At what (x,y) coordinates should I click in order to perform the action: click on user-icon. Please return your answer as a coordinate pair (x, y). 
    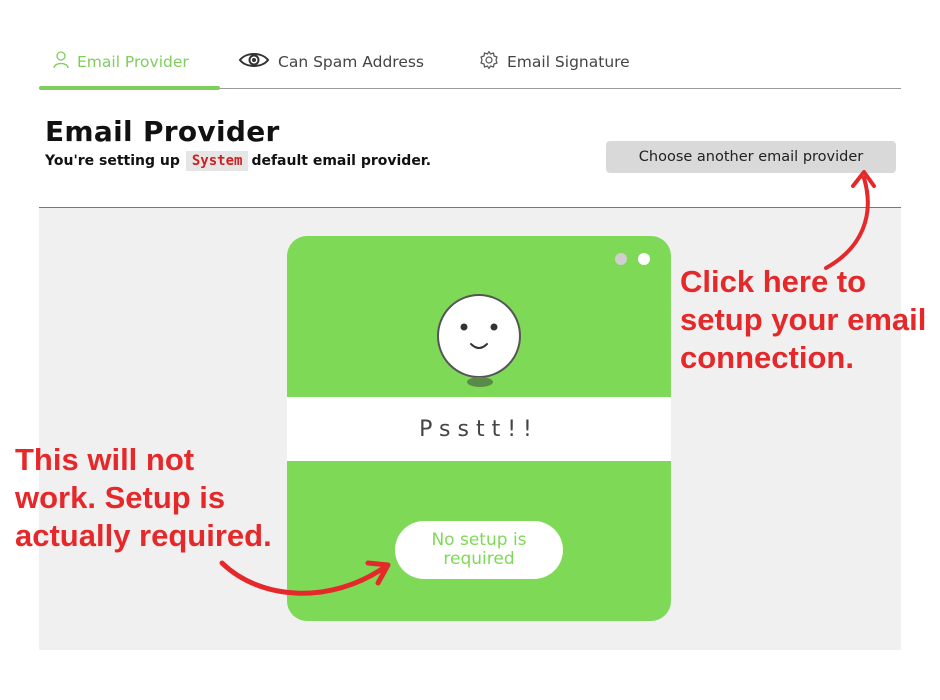
    Looking at the image, I should click on (61, 62).